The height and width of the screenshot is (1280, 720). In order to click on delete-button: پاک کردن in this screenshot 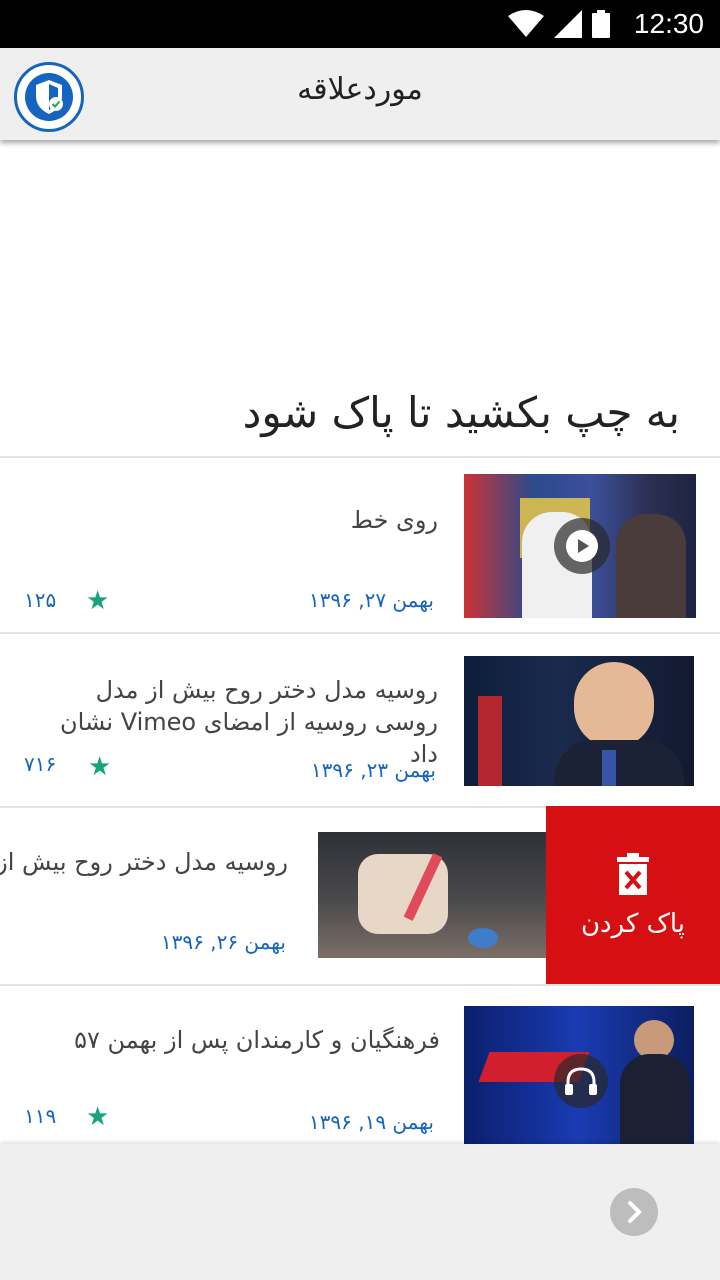, I will do `click(633, 896)`.